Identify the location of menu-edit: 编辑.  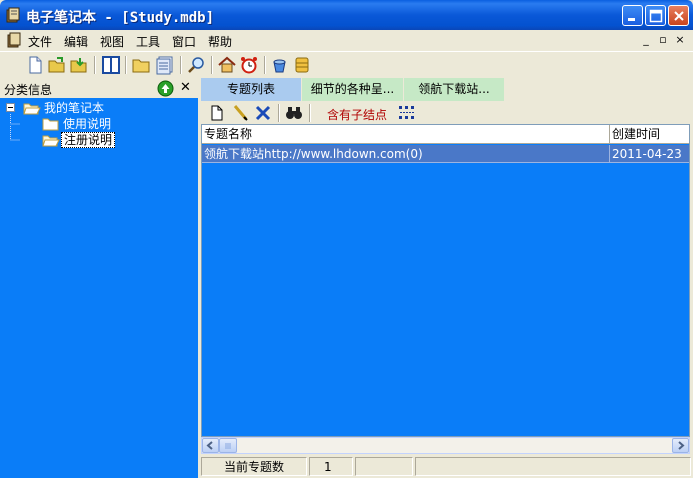
(76, 41).